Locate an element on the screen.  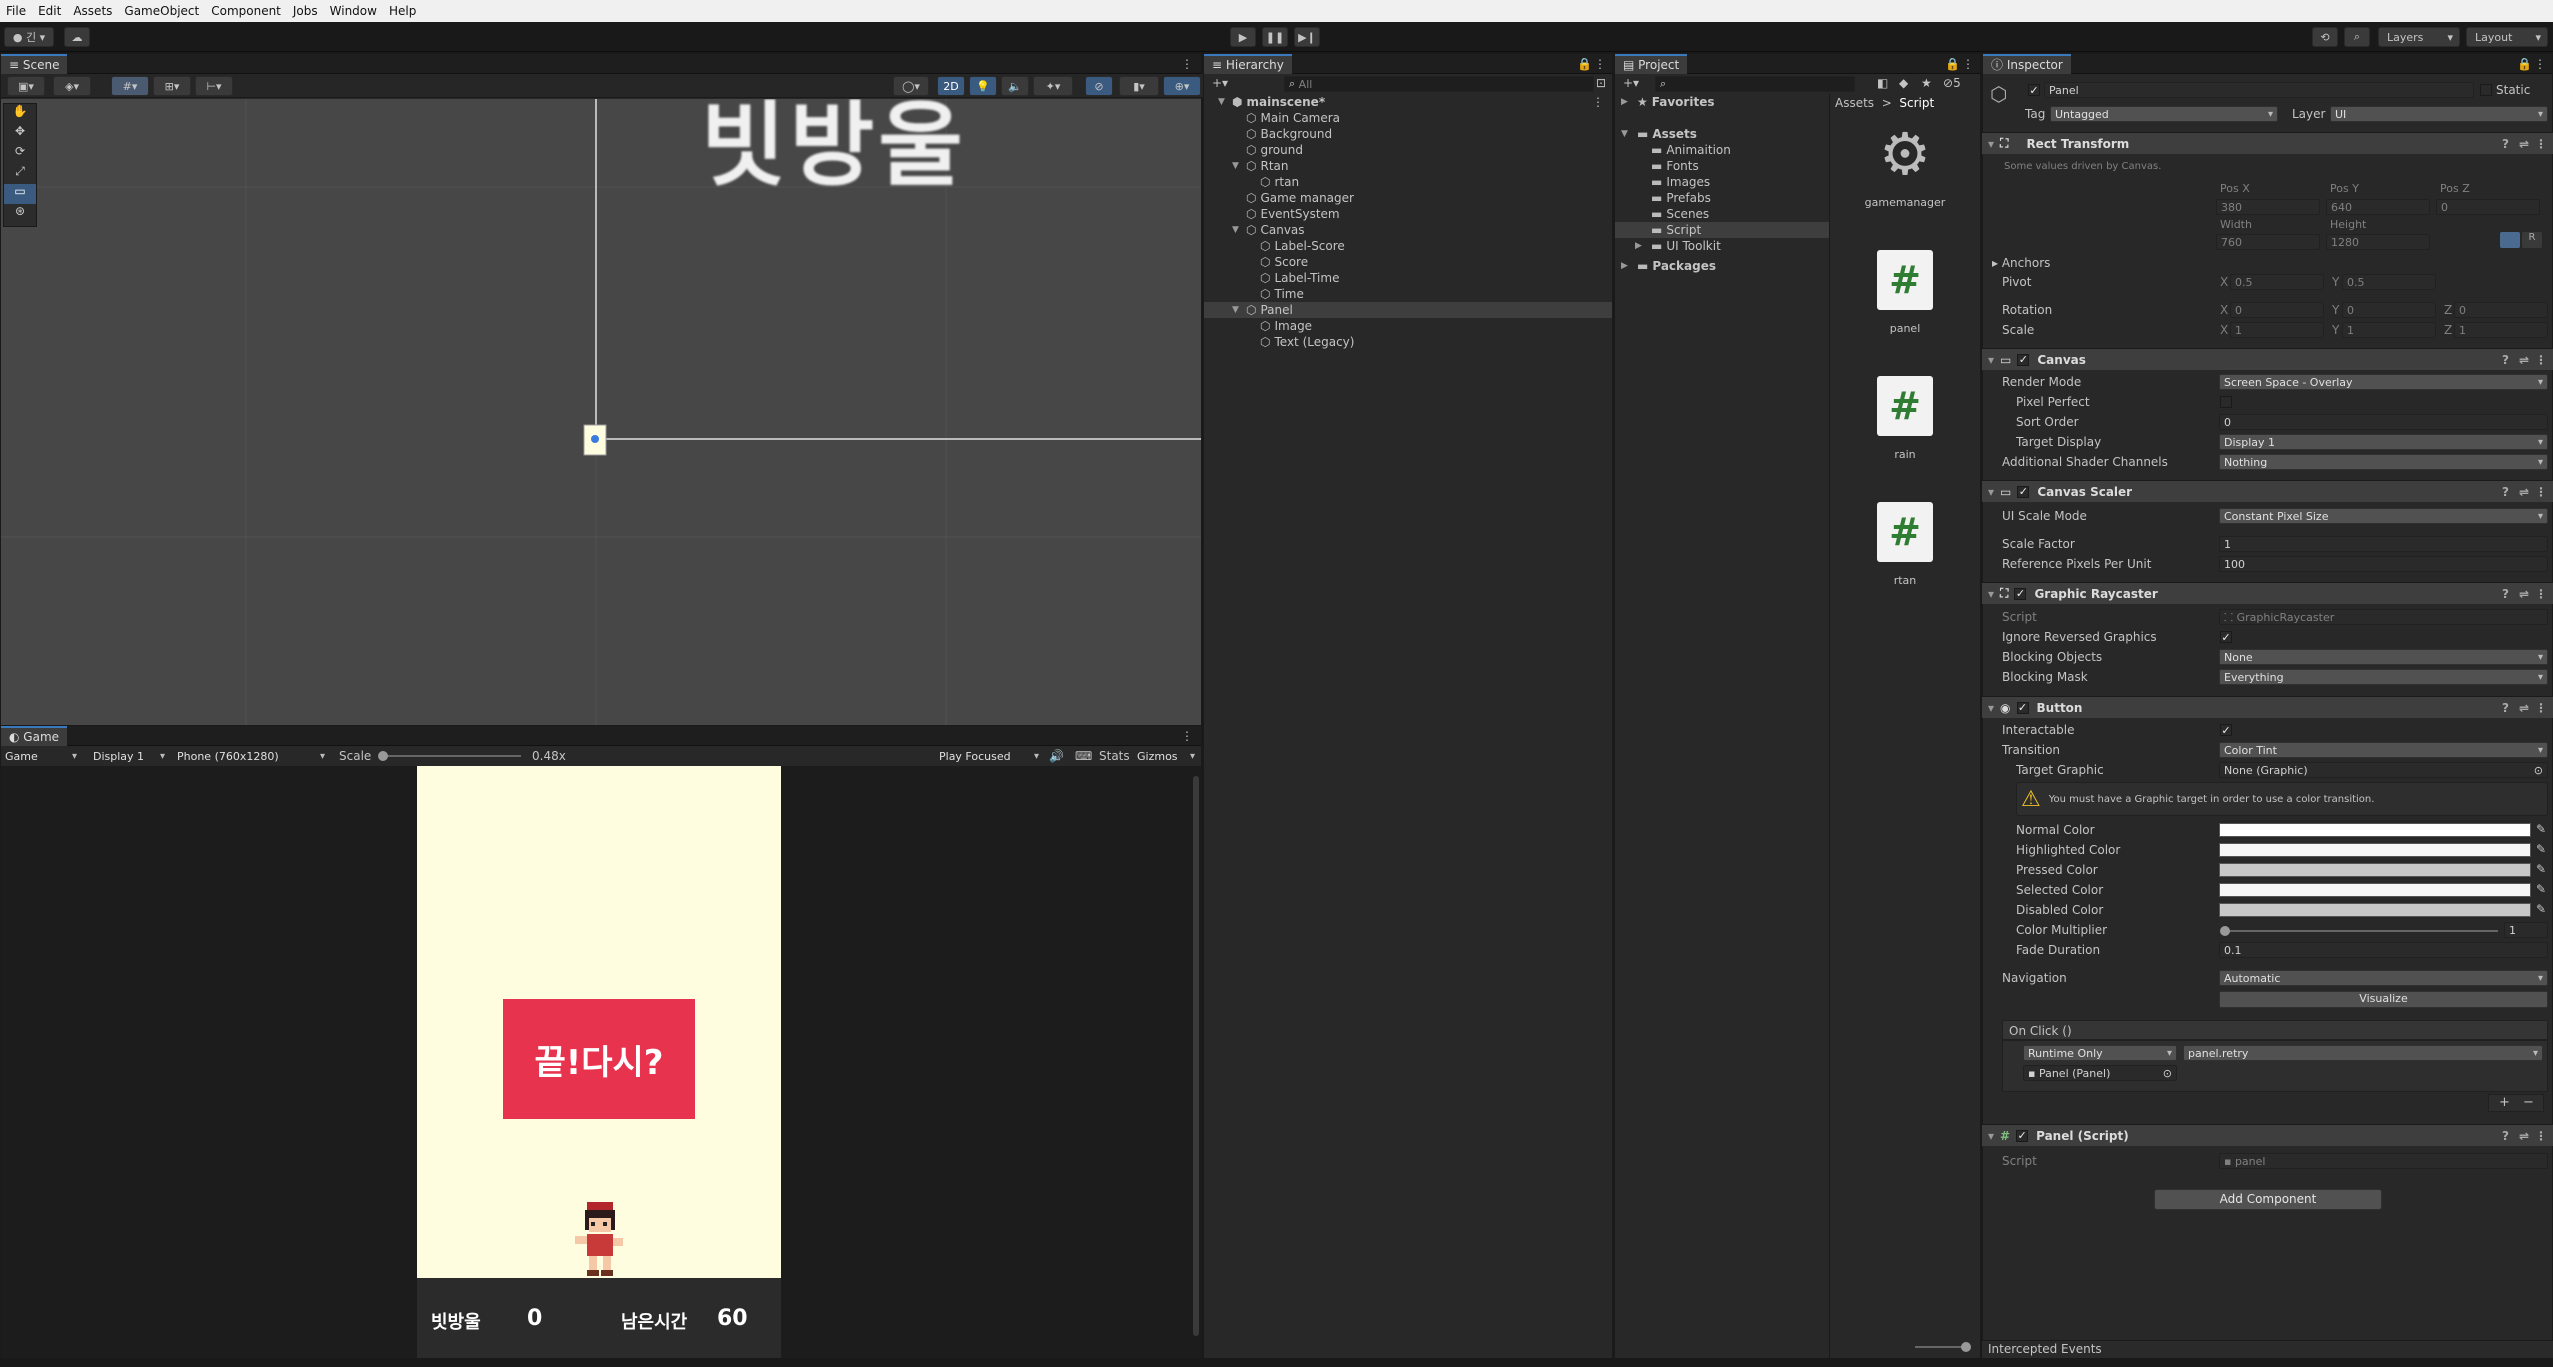
menu-item-help: Help is located at coordinates (402, 11).